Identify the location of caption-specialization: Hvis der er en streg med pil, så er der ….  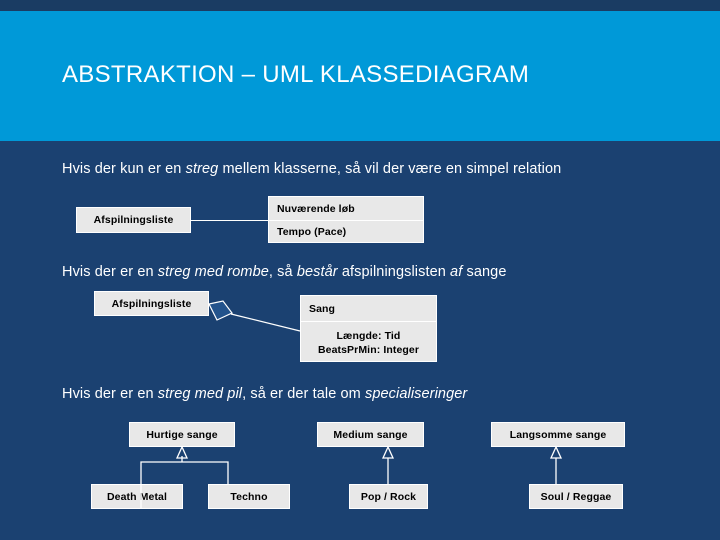
(264, 394).